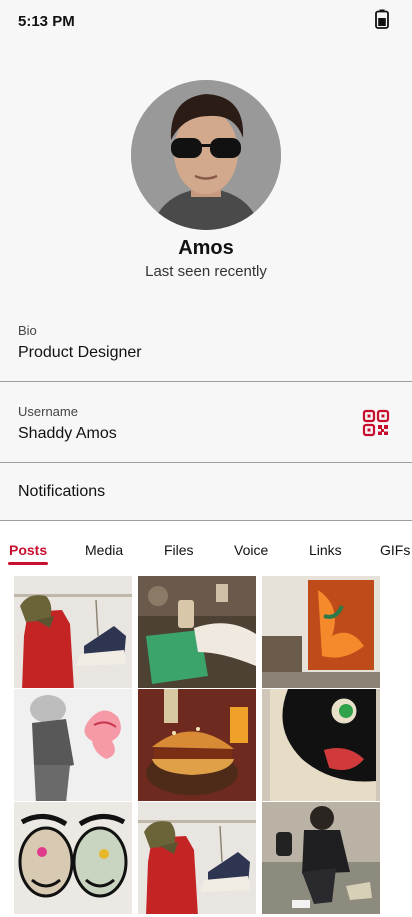  What do you see at coordinates (206, 422) in the screenshot?
I see `username-row: Username Shaddy Amos` at bounding box center [206, 422].